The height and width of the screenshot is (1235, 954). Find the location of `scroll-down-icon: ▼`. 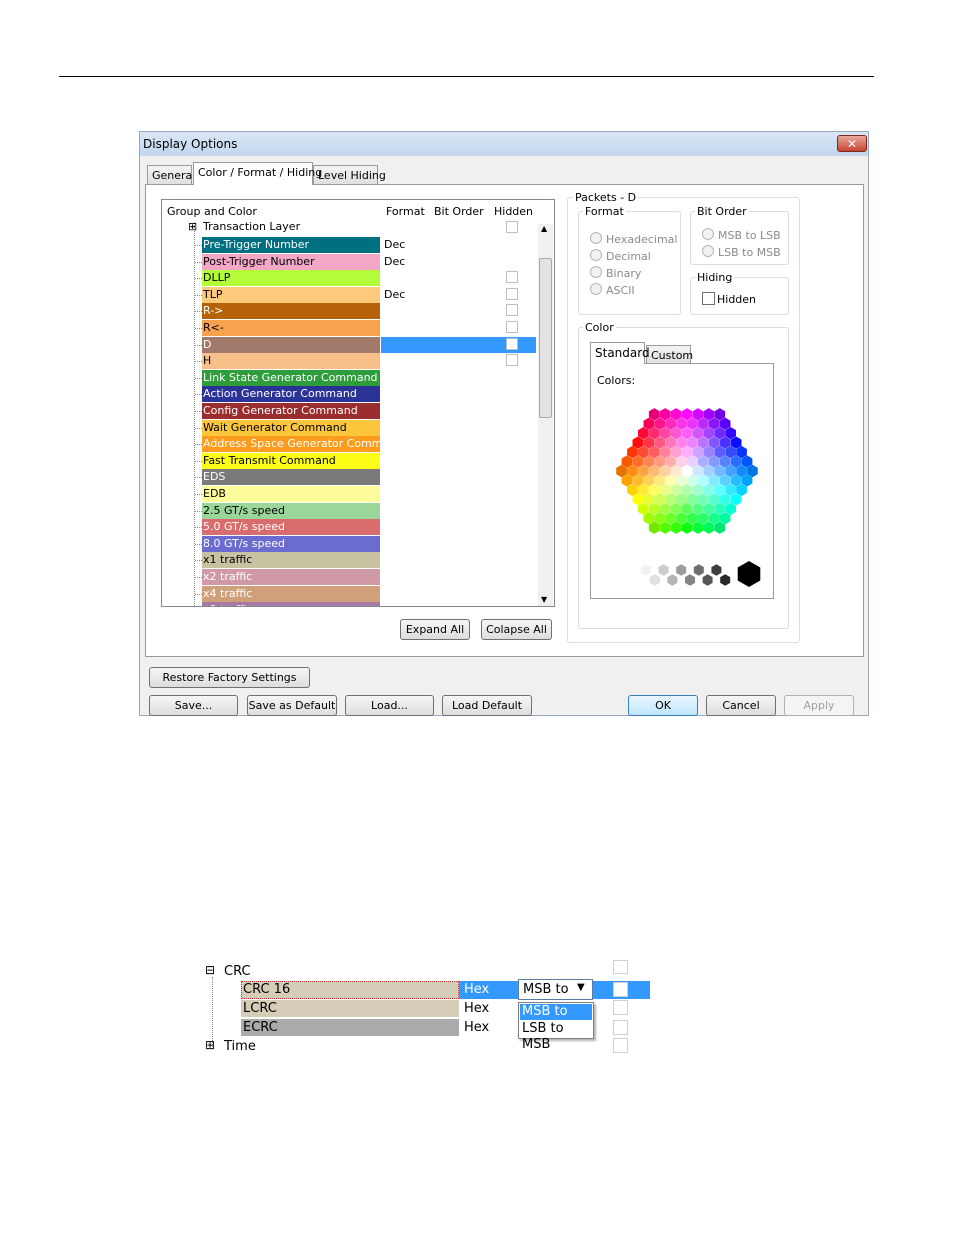

scroll-down-icon: ▼ is located at coordinates (544, 599).